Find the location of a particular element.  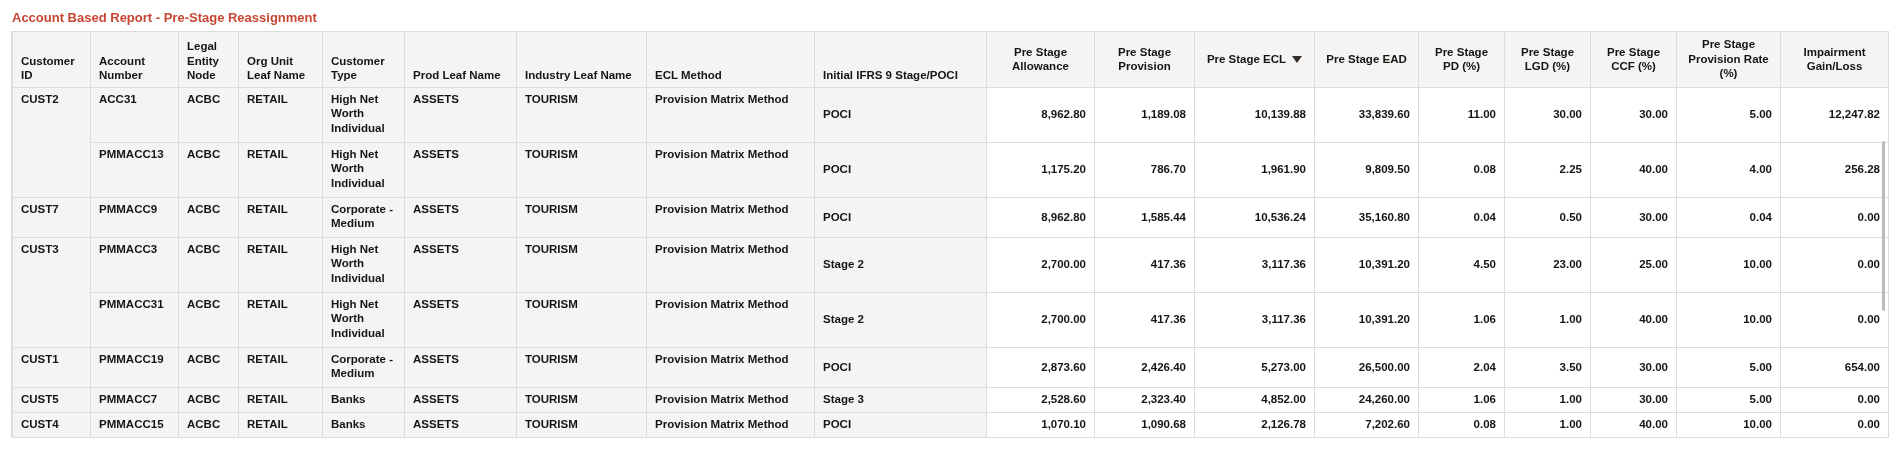

column-header: Legal Entity Node is located at coordinates (208, 59).